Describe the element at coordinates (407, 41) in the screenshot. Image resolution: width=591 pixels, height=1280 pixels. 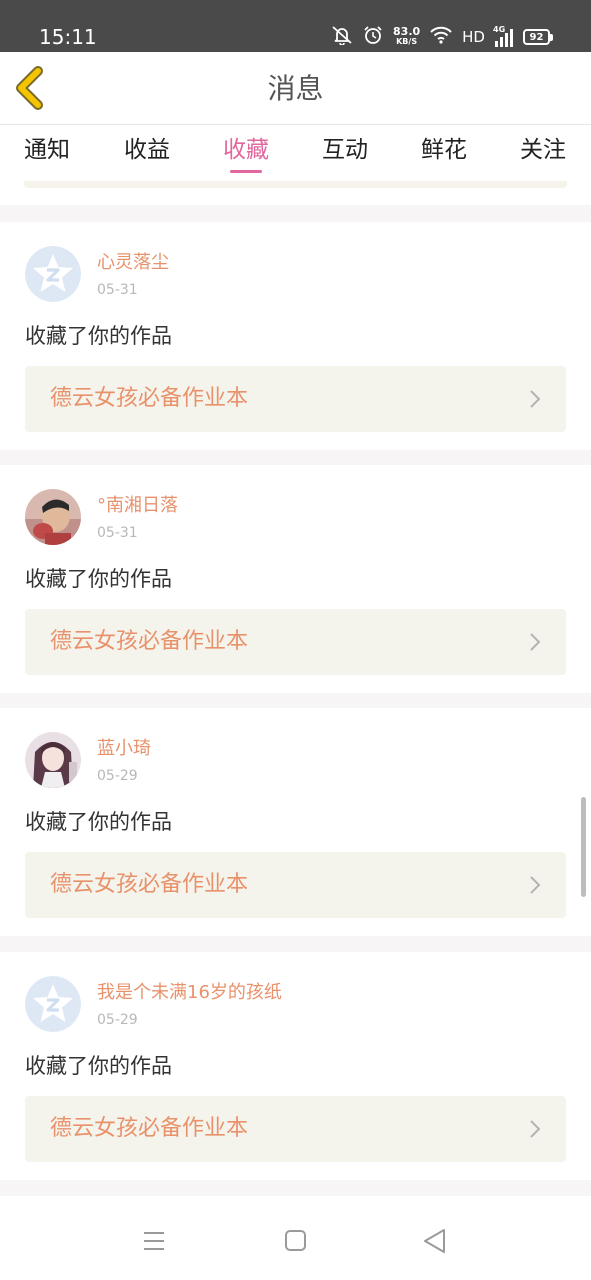
I see `net-speed-unit: KB/S` at that location.